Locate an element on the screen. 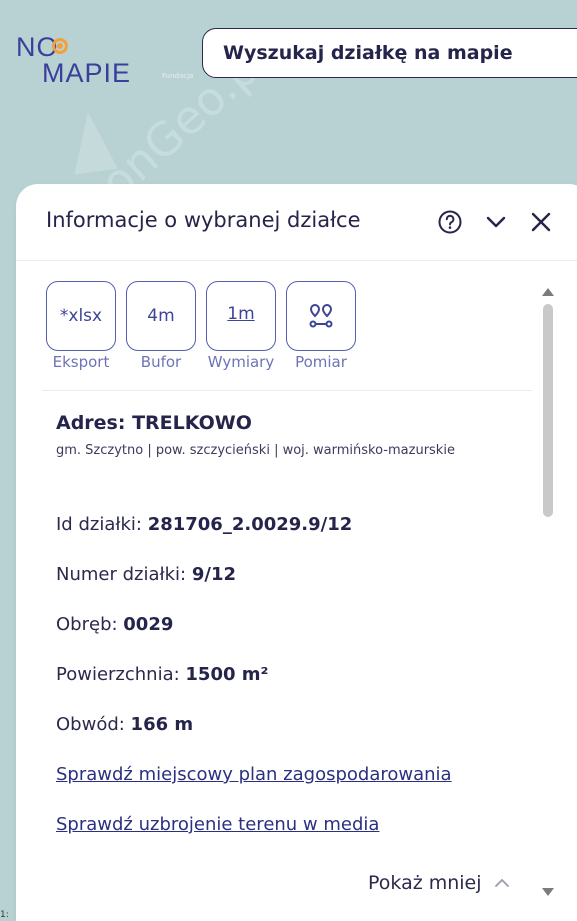 This screenshot has height=921, width=577. field-value: 166 m is located at coordinates (162, 724).